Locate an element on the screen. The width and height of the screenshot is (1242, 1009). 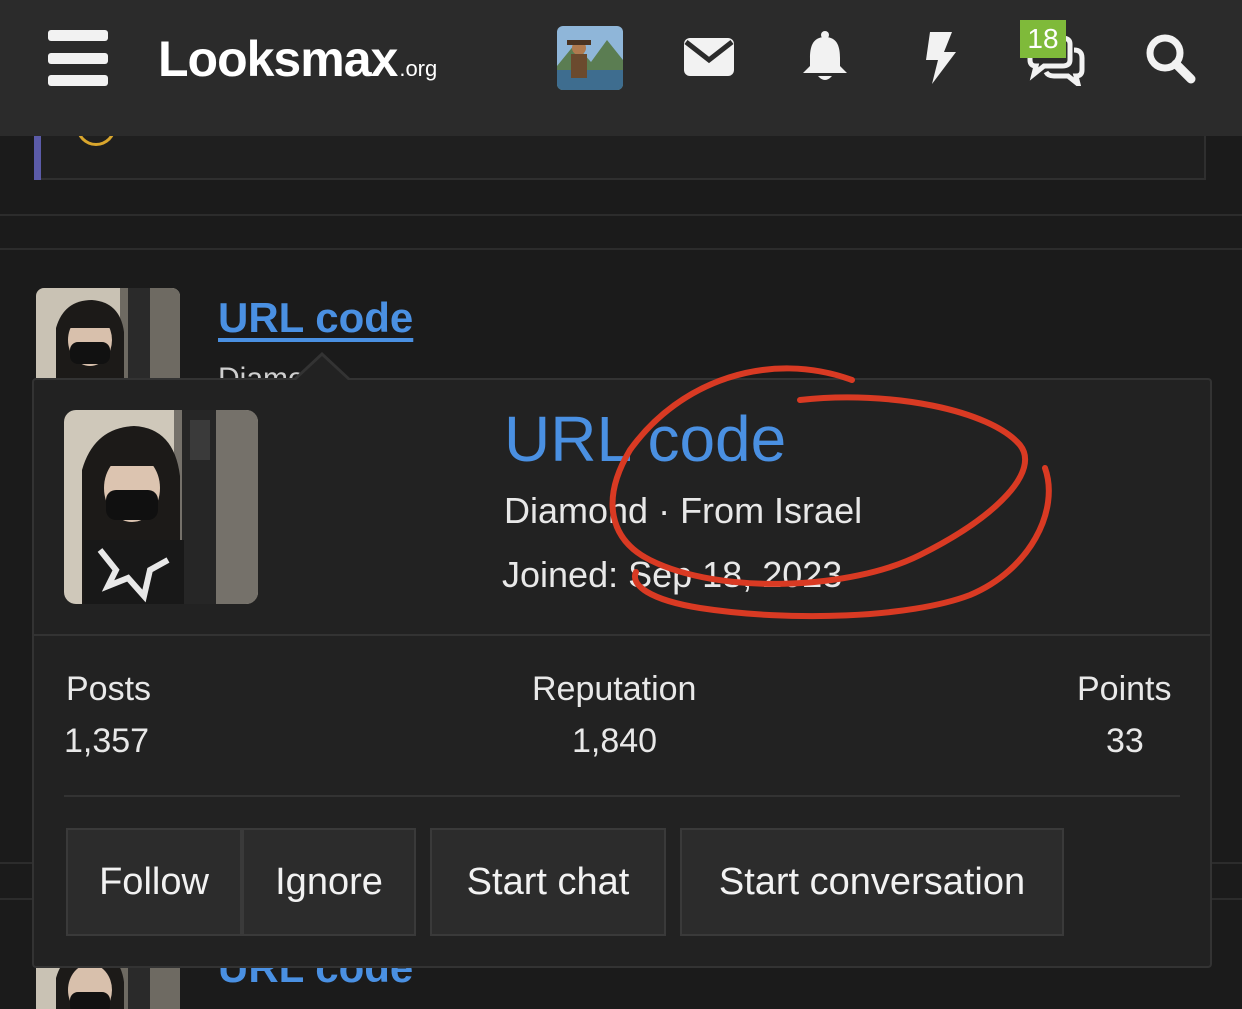
menu-icon is located at coordinates (78, 58).